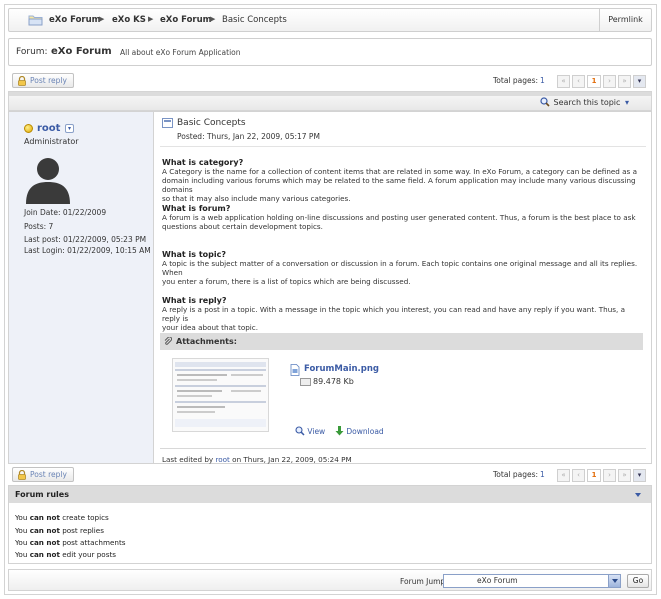 The height and width of the screenshot is (599, 661). I want to click on chevron-down-icon: ▾, so click(626, 102).